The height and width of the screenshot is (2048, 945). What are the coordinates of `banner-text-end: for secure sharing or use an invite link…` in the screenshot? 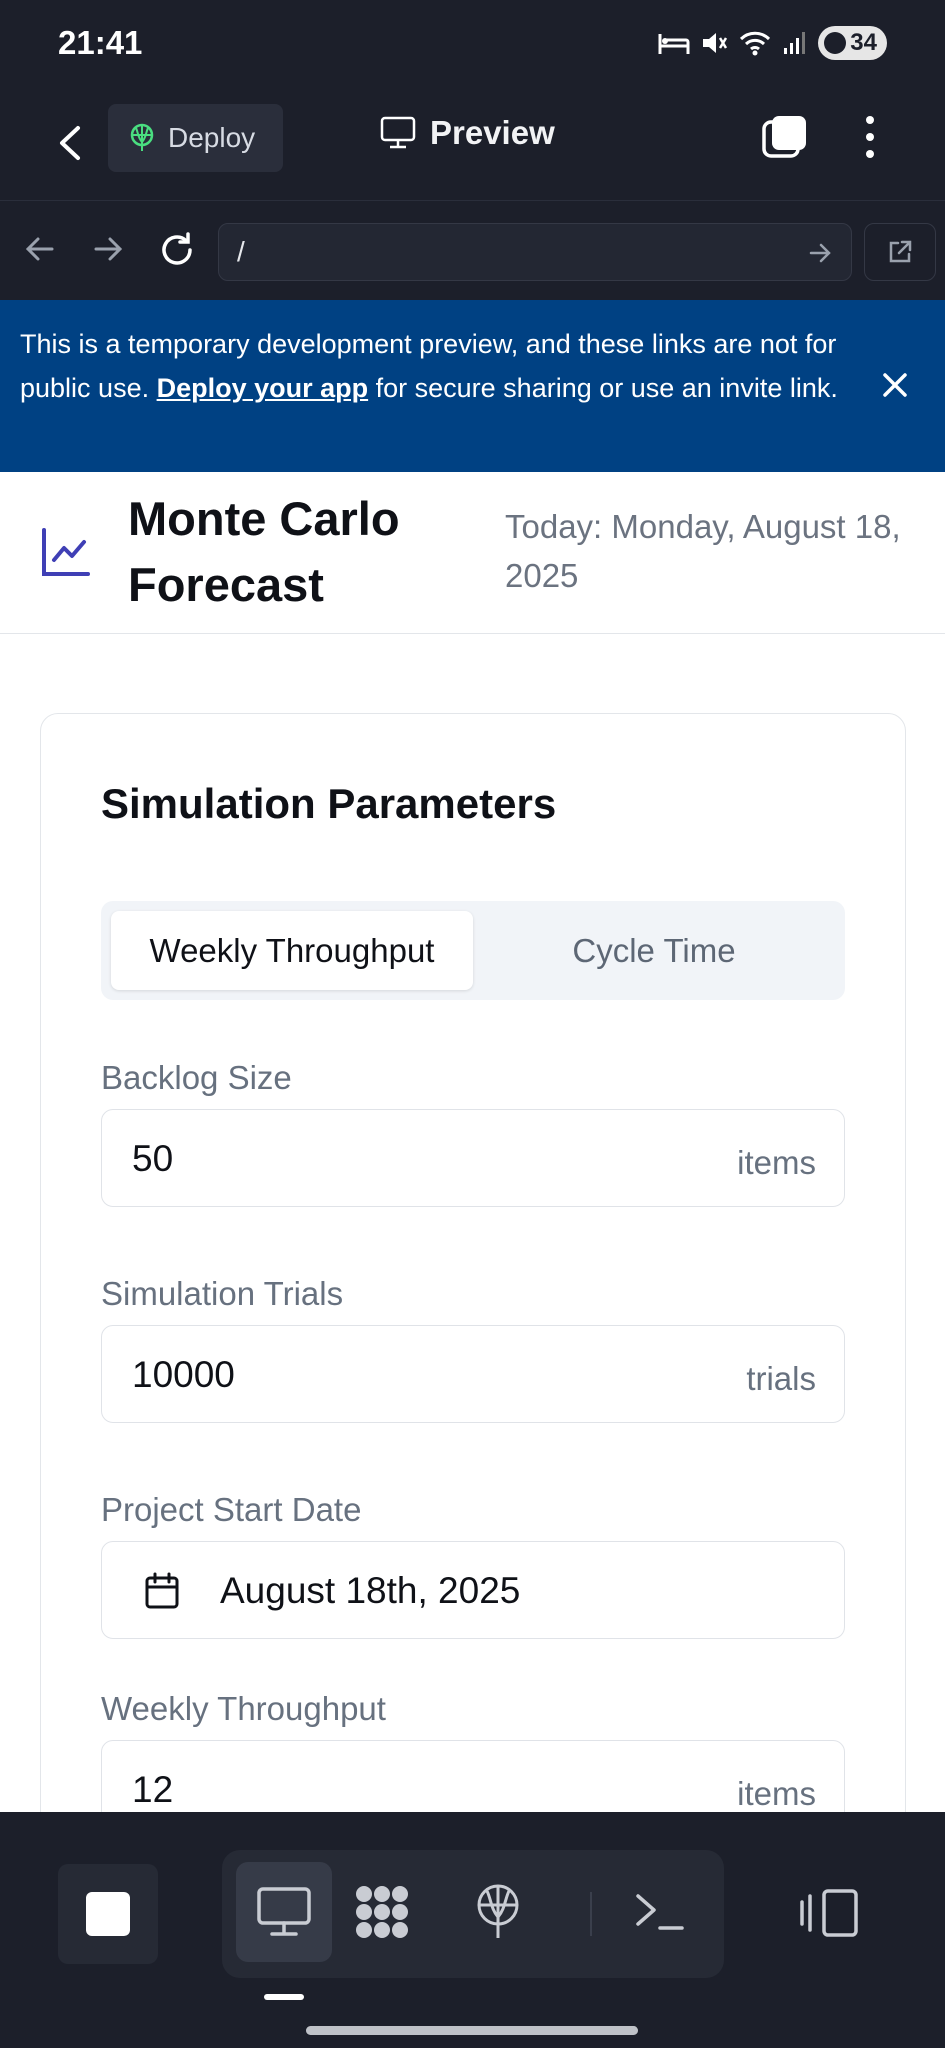 It's located at (603, 388).